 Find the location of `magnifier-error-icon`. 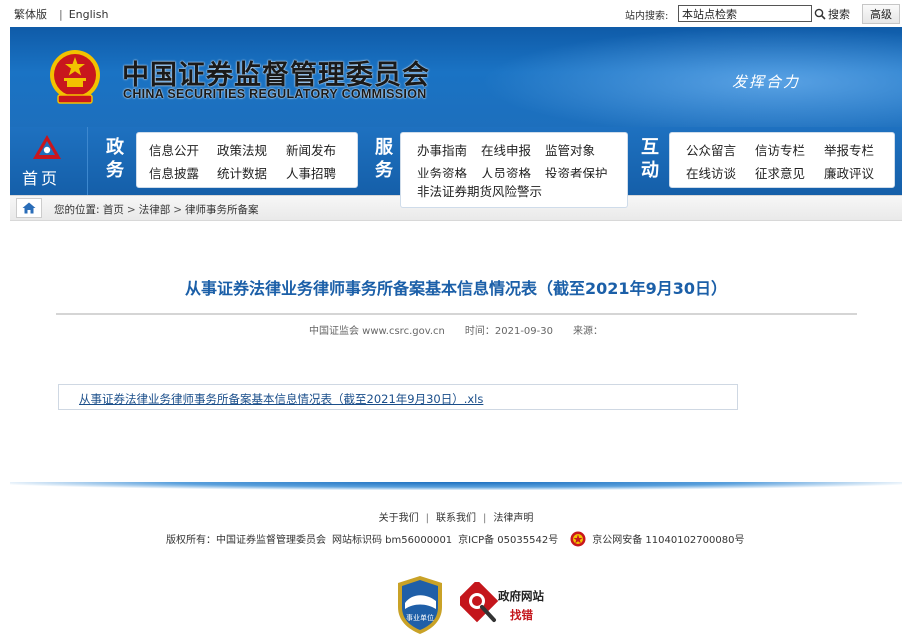

magnifier-error-icon is located at coordinates (479, 602).